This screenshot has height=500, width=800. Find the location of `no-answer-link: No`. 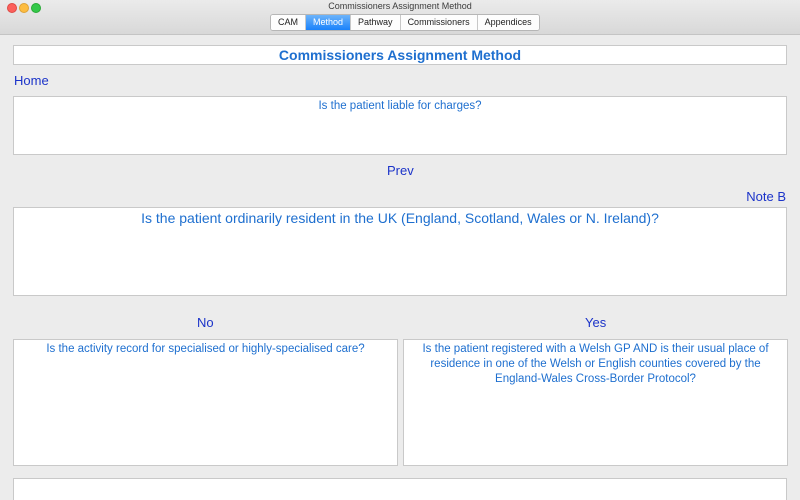

no-answer-link: No is located at coordinates (205, 322).